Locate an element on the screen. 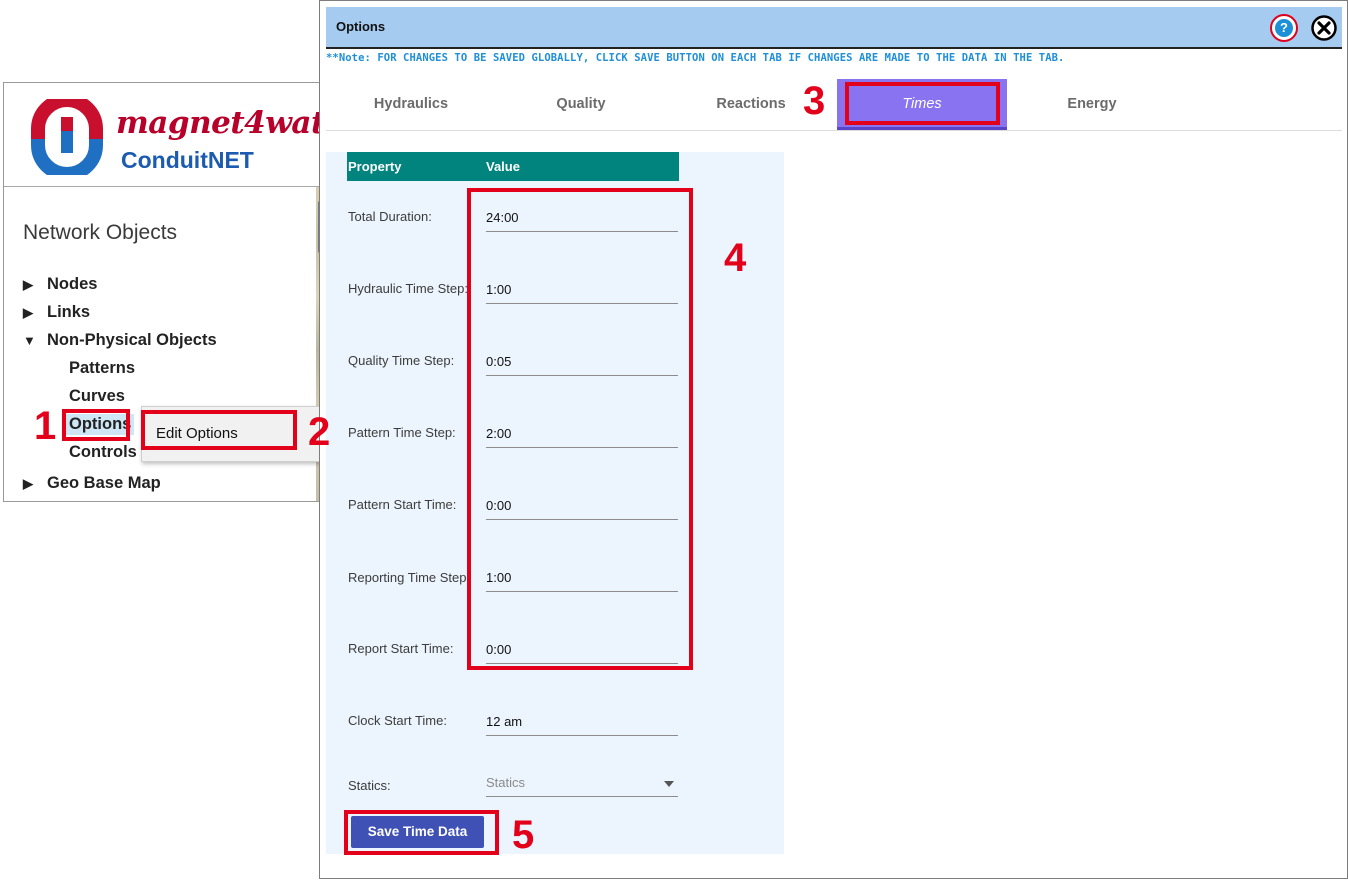 The image size is (1348, 895). magnet-logo-icon is located at coordinates (67, 137).